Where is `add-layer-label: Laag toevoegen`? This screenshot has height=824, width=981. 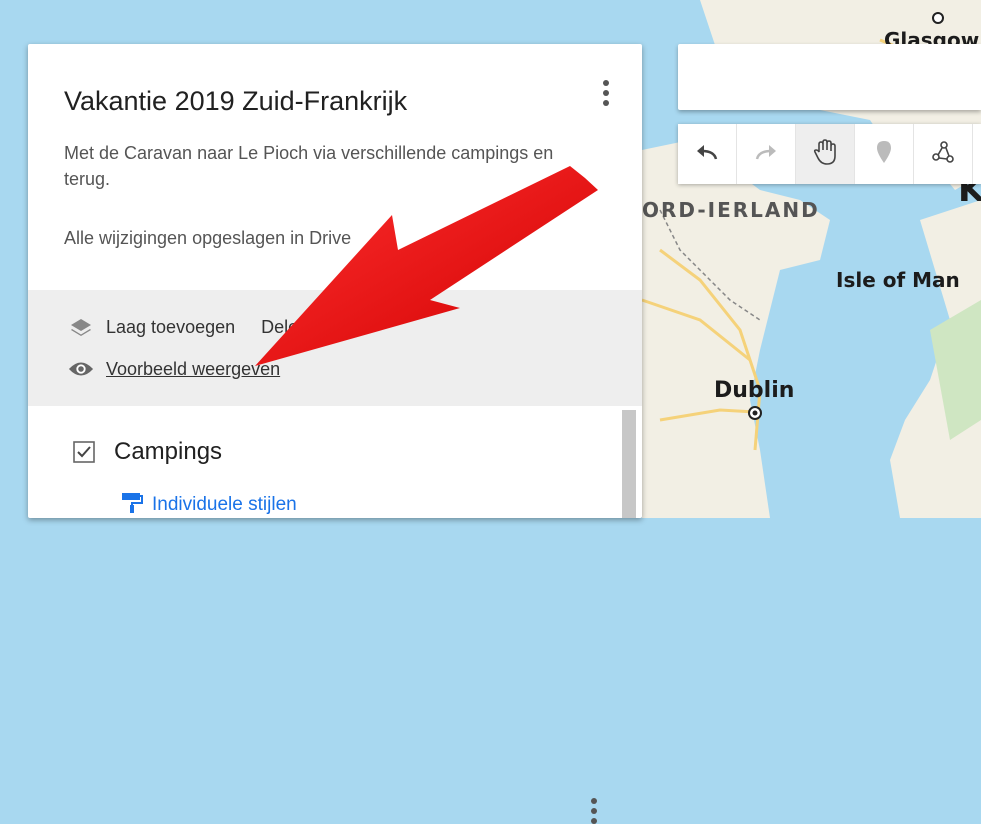
add-layer-label: Laag toevoegen is located at coordinates (171, 326).